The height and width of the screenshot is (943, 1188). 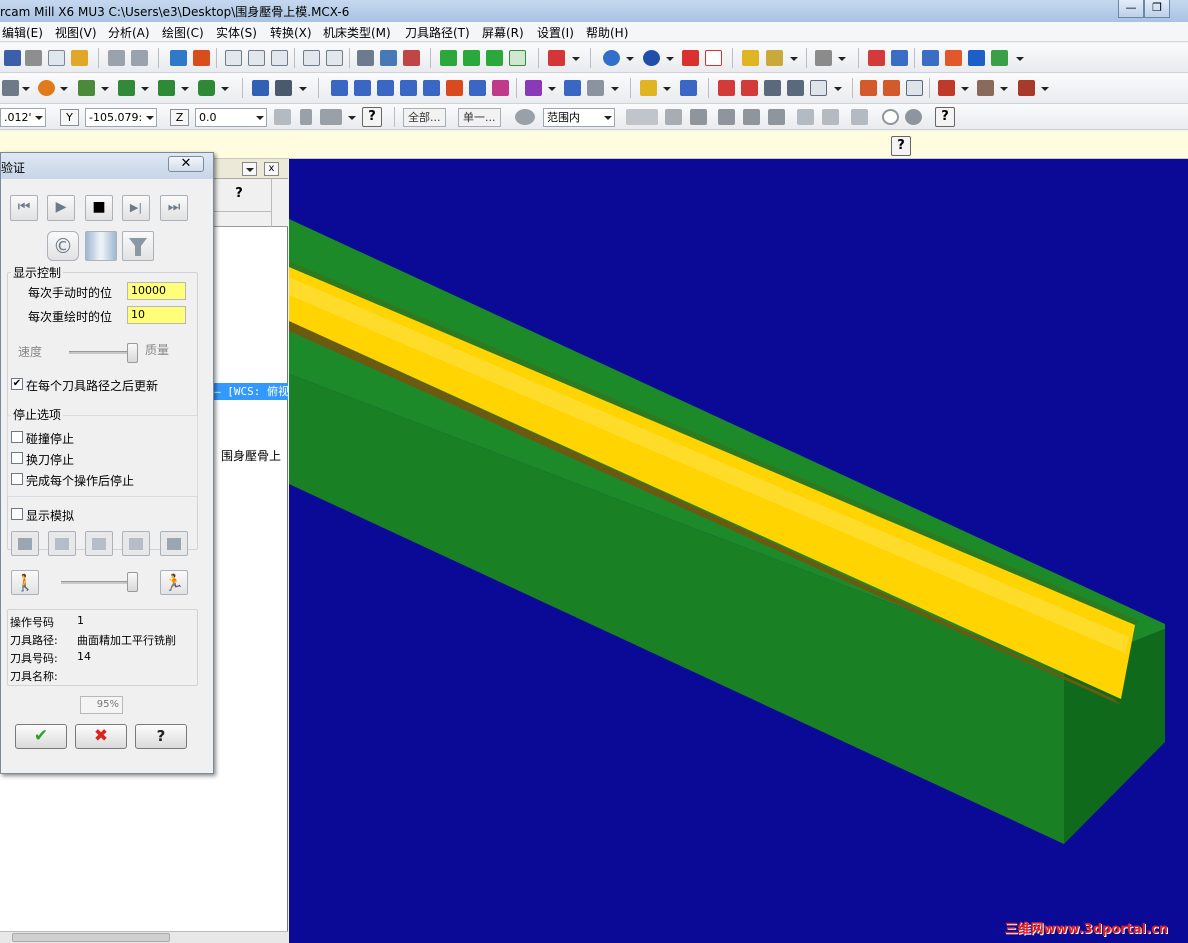 What do you see at coordinates (388, 58) in the screenshot?
I see `toolpath-display-icon` at bounding box center [388, 58].